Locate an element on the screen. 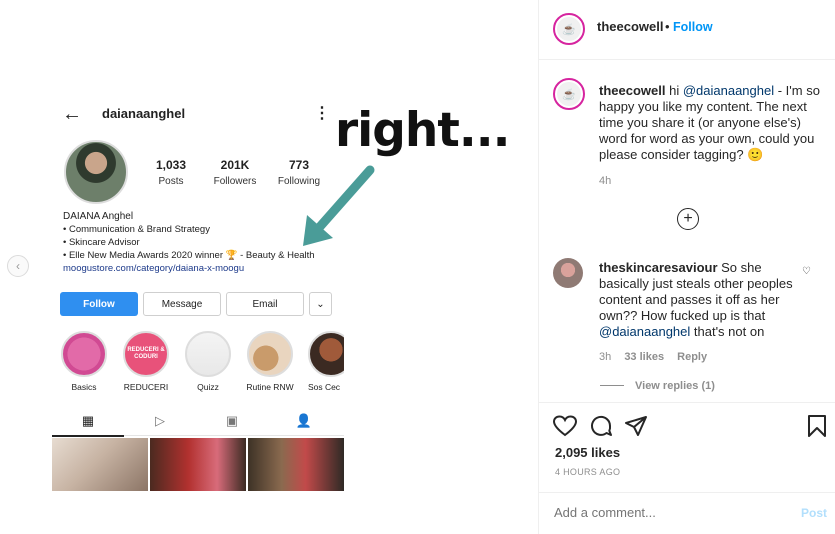 The width and height of the screenshot is (835, 534). highlight-quizz: Quizz is located at coordinates (208, 361).